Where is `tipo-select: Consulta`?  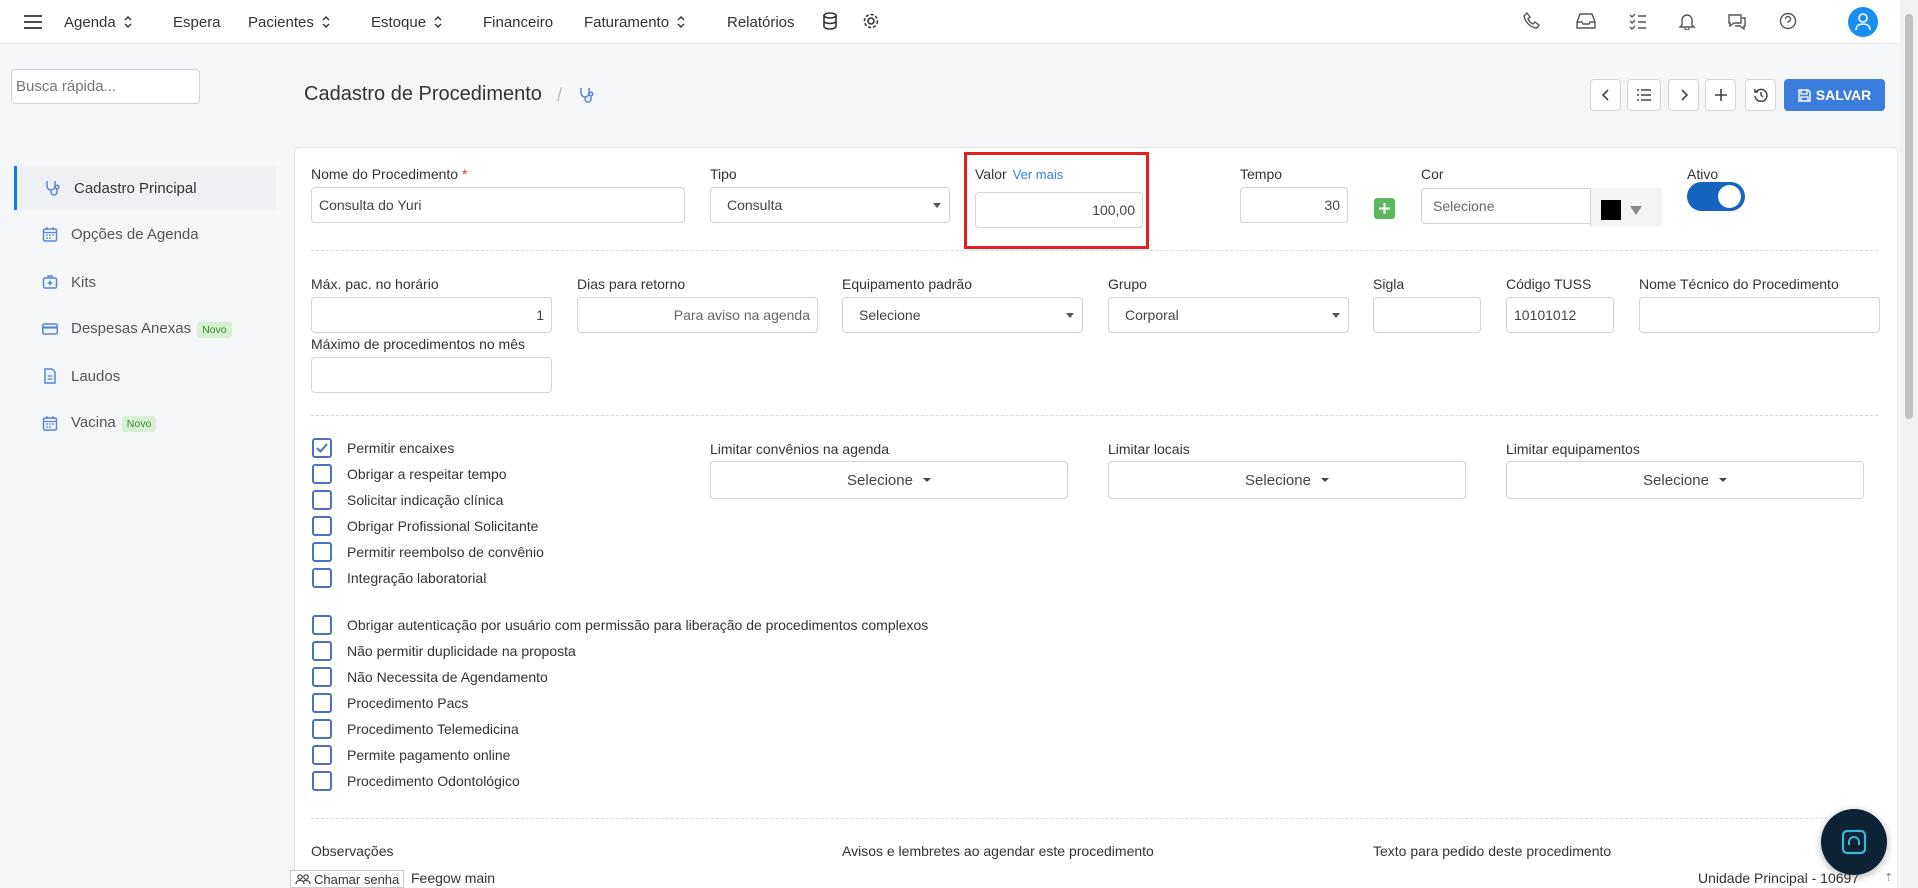 tipo-select: Consulta is located at coordinates (830, 205).